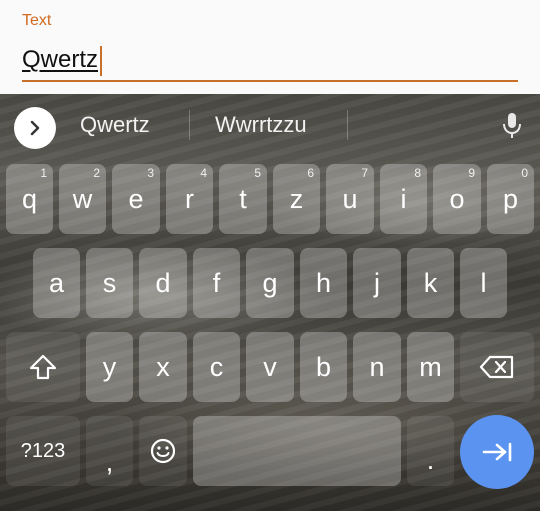  I want to click on key-label: e, so click(136, 198).